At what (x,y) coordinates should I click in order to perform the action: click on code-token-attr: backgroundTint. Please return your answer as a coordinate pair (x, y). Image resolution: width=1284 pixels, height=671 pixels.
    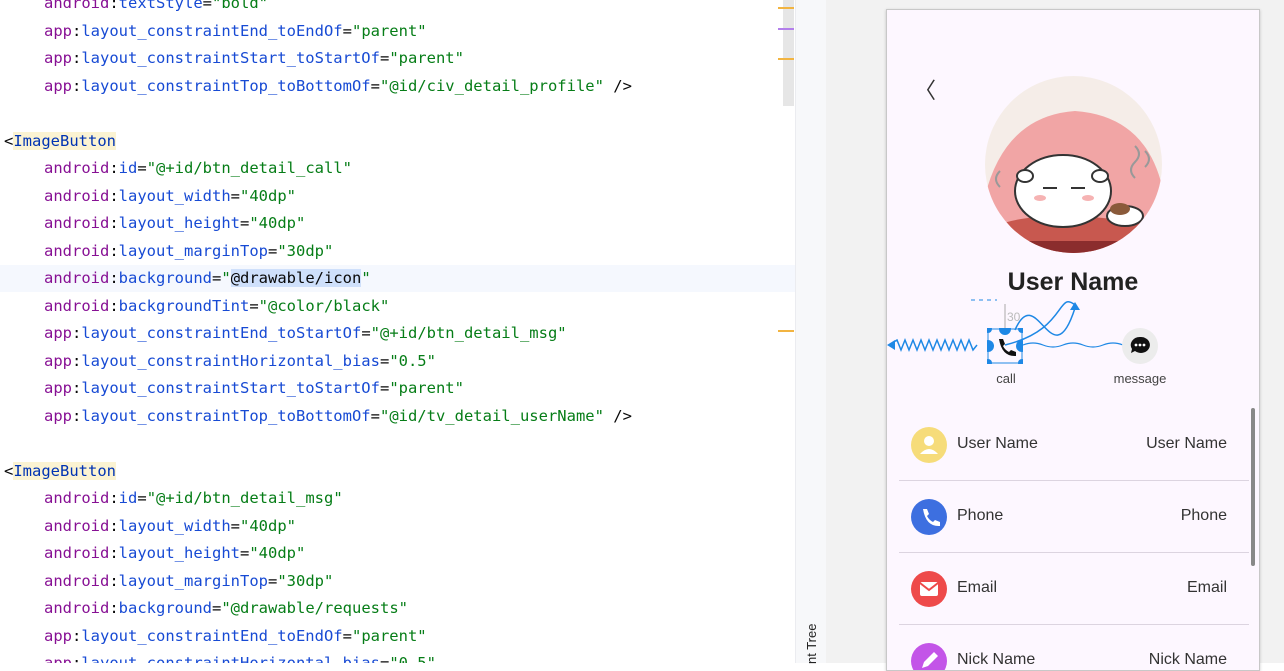
    Looking at the image, I should click on (184, 305).